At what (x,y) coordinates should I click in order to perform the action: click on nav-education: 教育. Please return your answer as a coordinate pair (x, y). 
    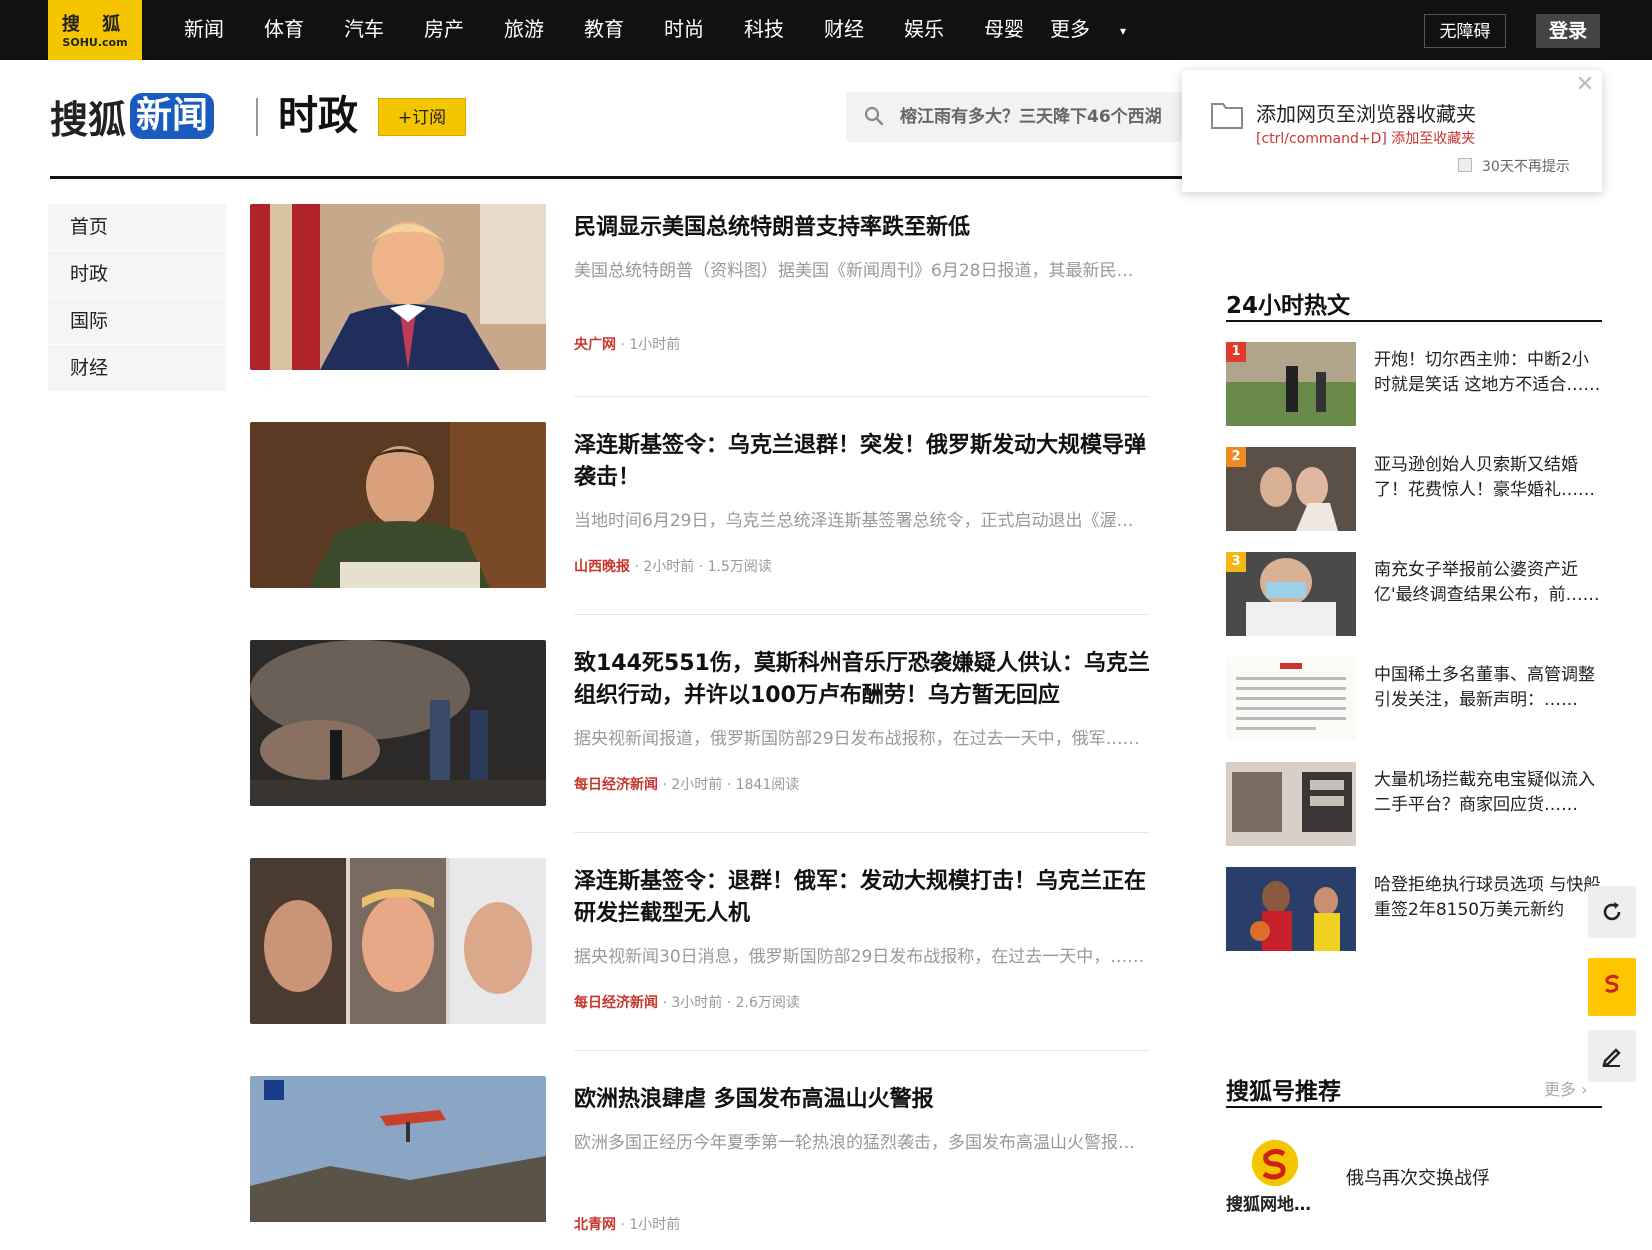
    Looking at the image, I should click on (604, 29).